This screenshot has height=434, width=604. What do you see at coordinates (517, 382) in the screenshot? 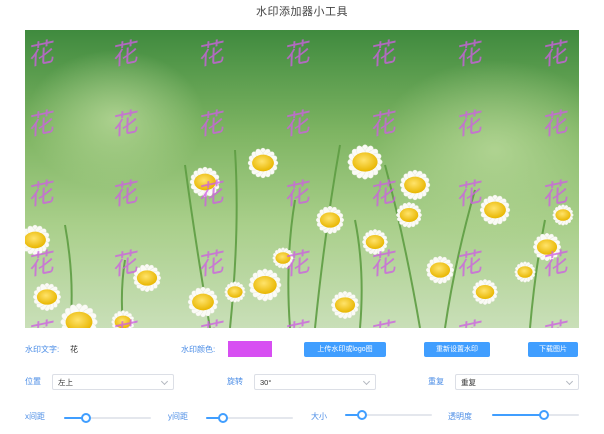
I see `repeat-select: 重复` at bounding box center [517, 382].